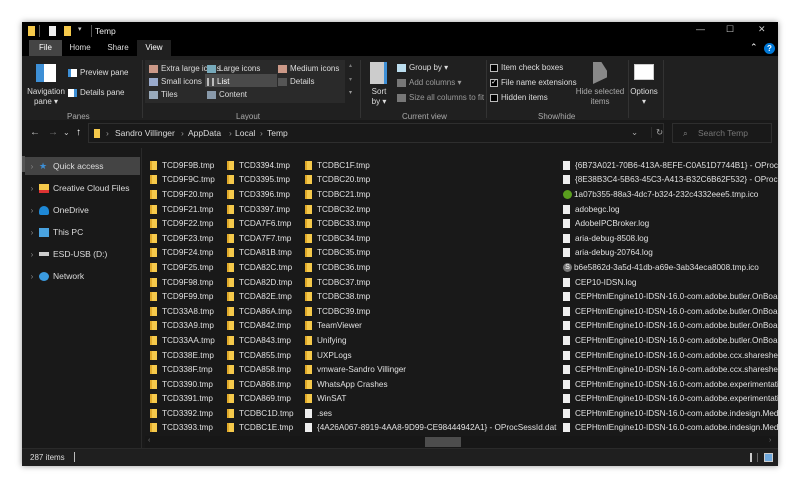 Image resolution: width=800 pixels, height=488 pixels. Describe the element at coordinates (378, 73) in the screenshot. I see `sort-by-icon` at that location.